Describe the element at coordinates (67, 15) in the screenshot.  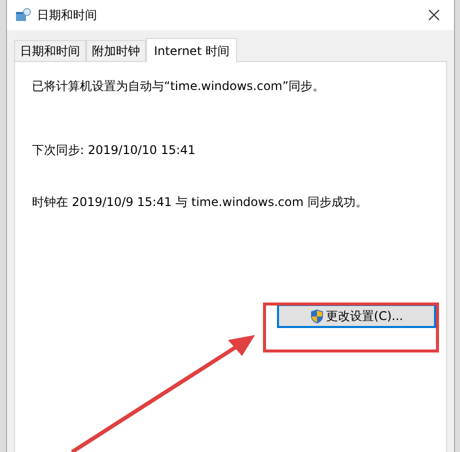
I see `window-title: 日期和时间` at that location.